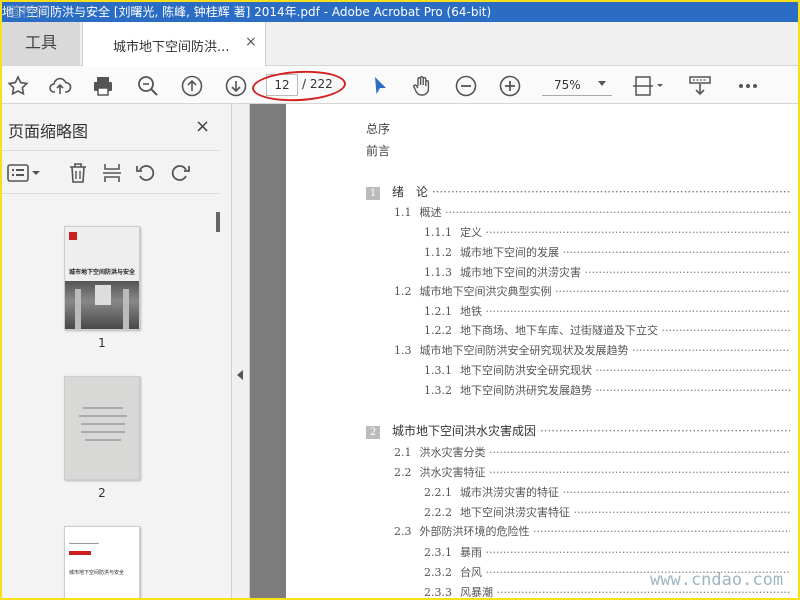 The height and width of the screenshot is (600, 800). What do you see at coordinates (240, 375) in the screenshot?
I see `collapse-arrow-icon` at bounding box center [240, 375].